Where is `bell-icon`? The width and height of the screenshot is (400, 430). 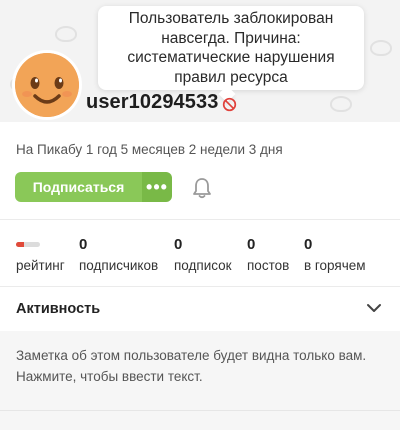 bell-icon is located at coordinates (202, 188).